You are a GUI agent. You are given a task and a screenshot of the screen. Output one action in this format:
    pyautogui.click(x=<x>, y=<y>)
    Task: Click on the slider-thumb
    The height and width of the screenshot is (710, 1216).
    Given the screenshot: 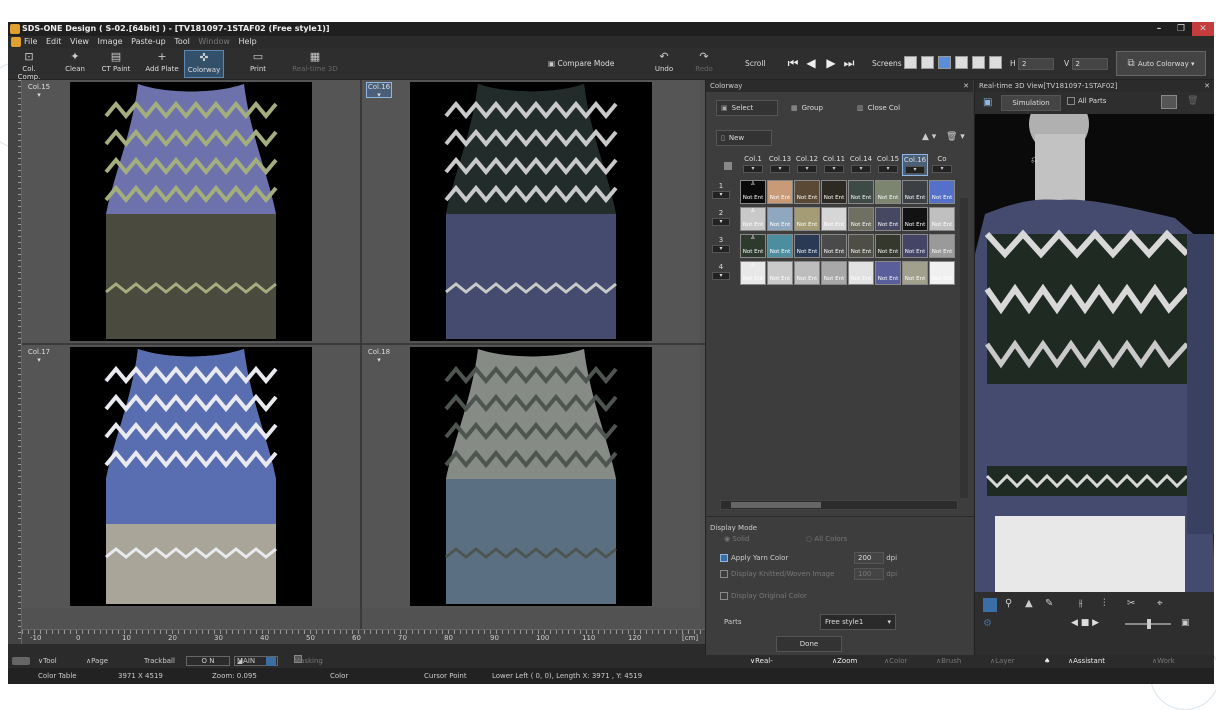 What is the action you would take?
    pyautogui.click(x=1149, y=624)
    